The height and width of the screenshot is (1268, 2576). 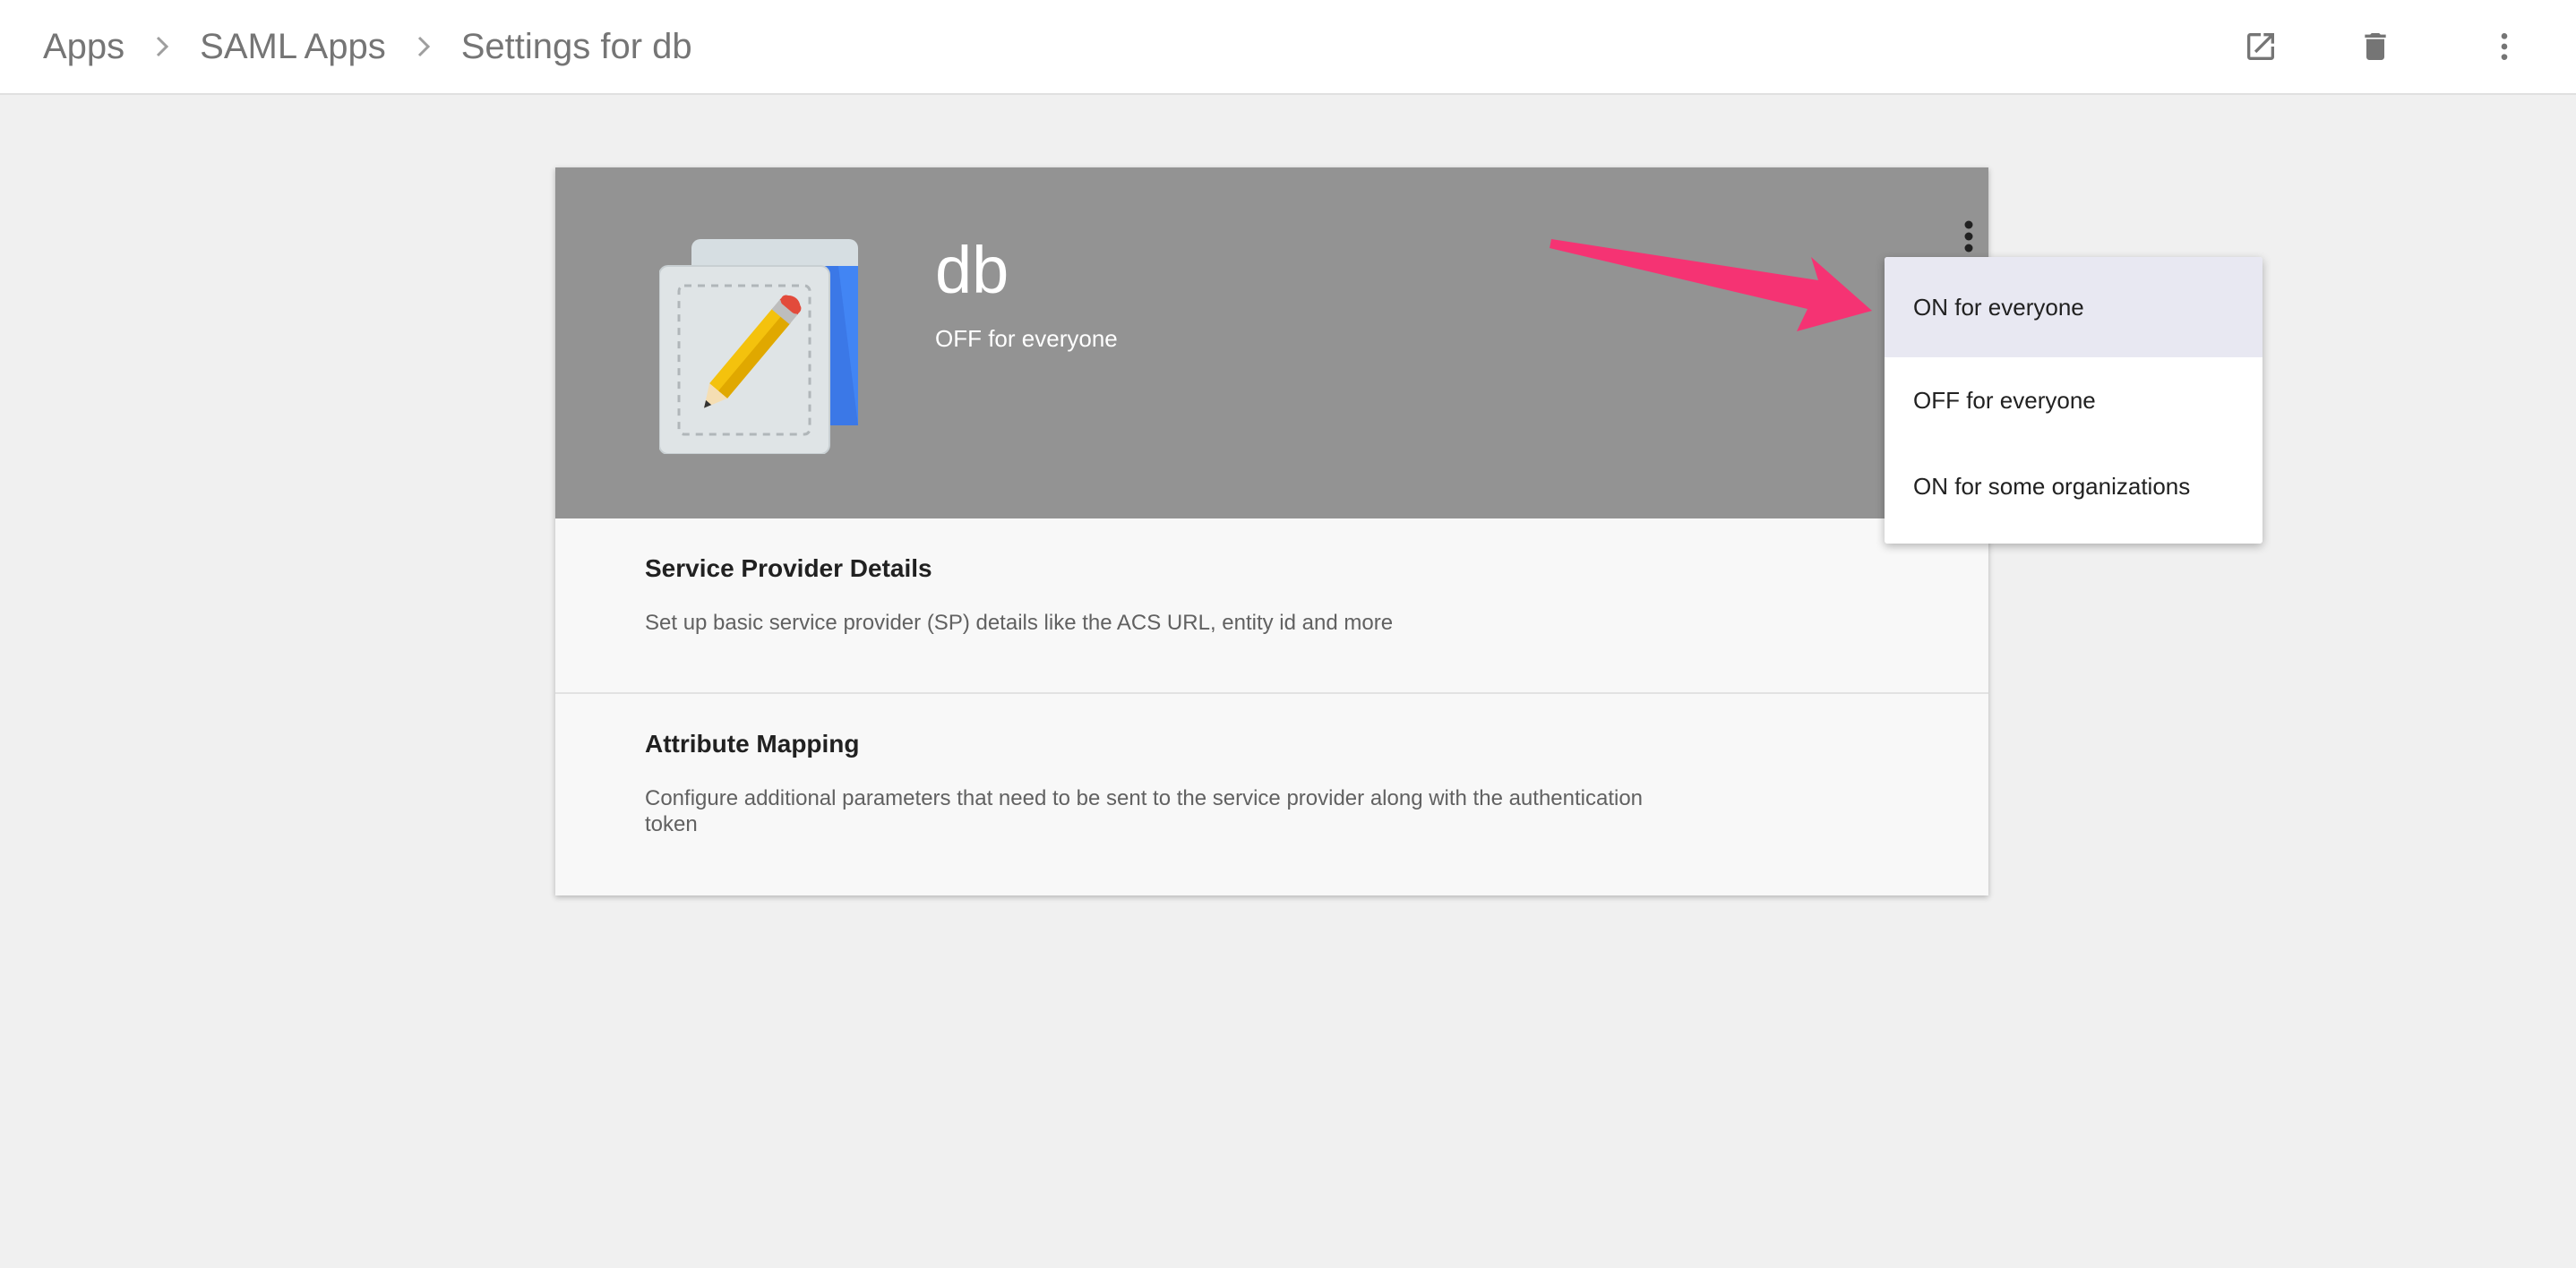 What do you see at coordinates (2074, 486) in the screenshot?
I see `menu-item-on-for-some-organizations: ON for some organizations` at bounding box center [2074, 486].